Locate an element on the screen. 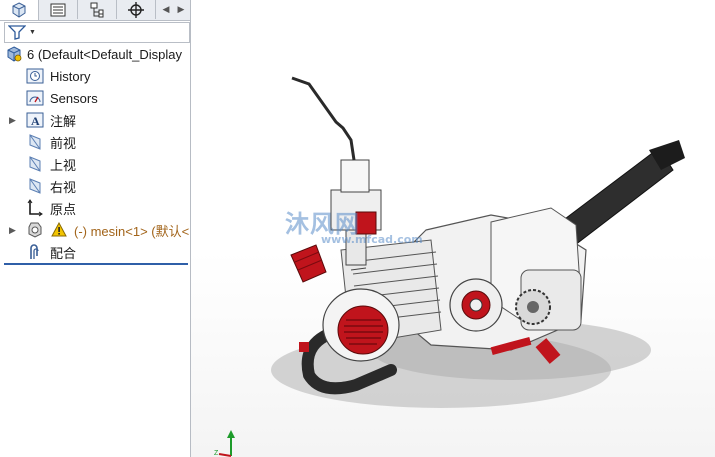 This screenshot has width=715, height=457. tree-item-label: (-) mesin<1> (默认< is located at coordinates (132, 231).